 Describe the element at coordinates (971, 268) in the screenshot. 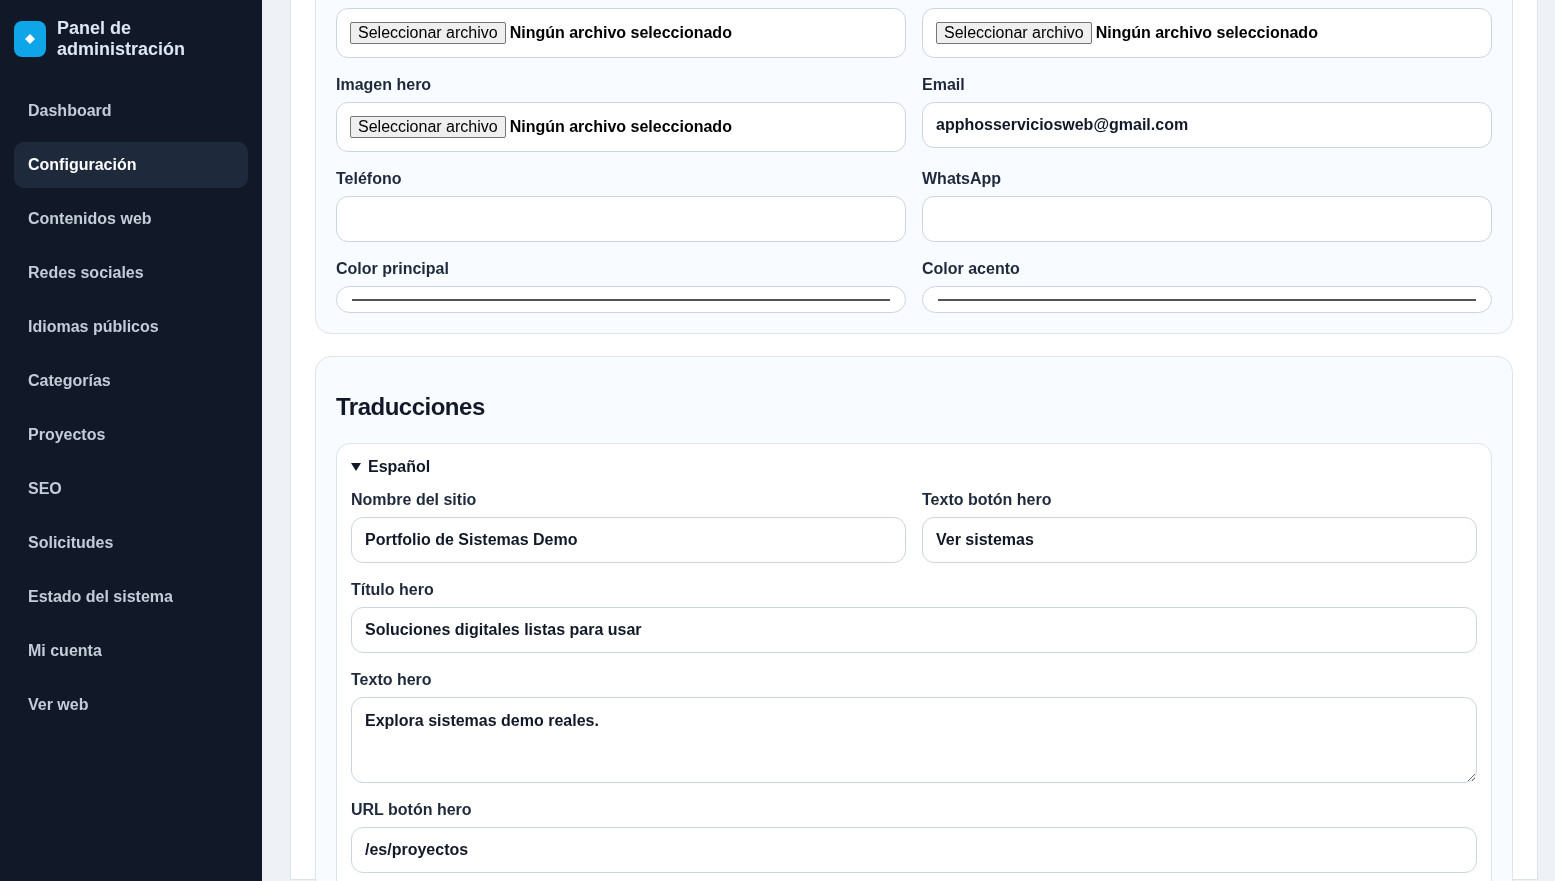

I see `field-label: Color acento` at that location.